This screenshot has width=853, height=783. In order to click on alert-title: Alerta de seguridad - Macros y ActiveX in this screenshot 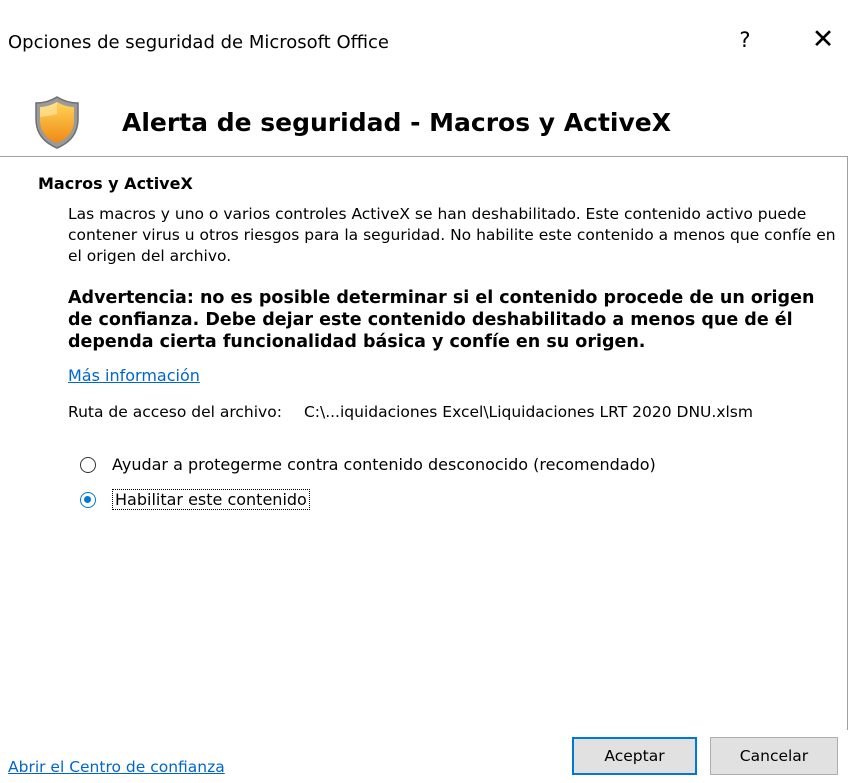, I will do `click(397, 122)`.